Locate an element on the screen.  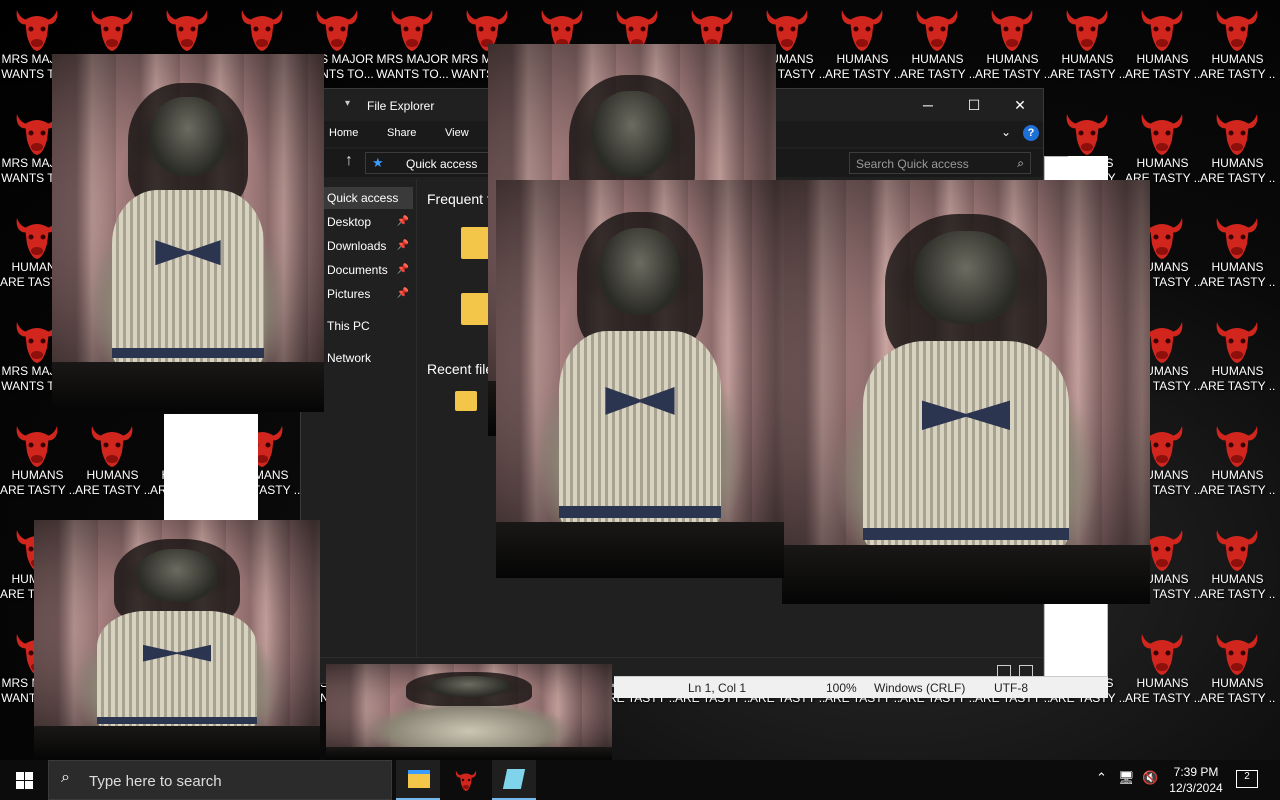
search-placeholder: Search Quick access is located at coordinates (912, 164).